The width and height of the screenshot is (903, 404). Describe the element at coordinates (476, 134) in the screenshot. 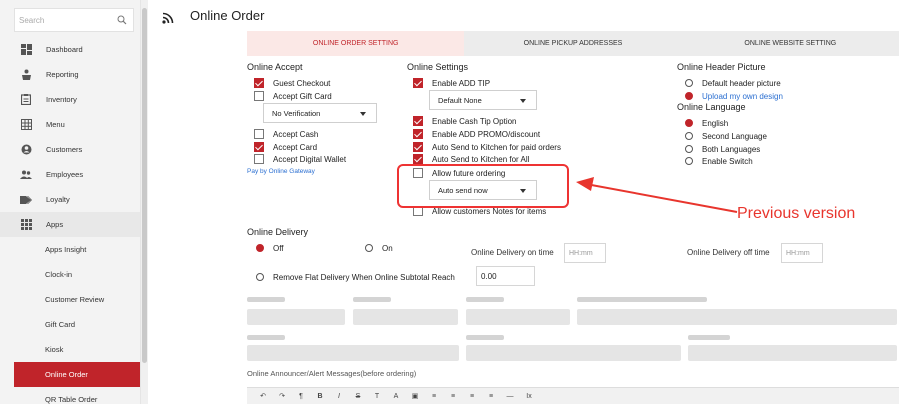

I see `promo-option: Enable ADD PROMO/discount` at that location.